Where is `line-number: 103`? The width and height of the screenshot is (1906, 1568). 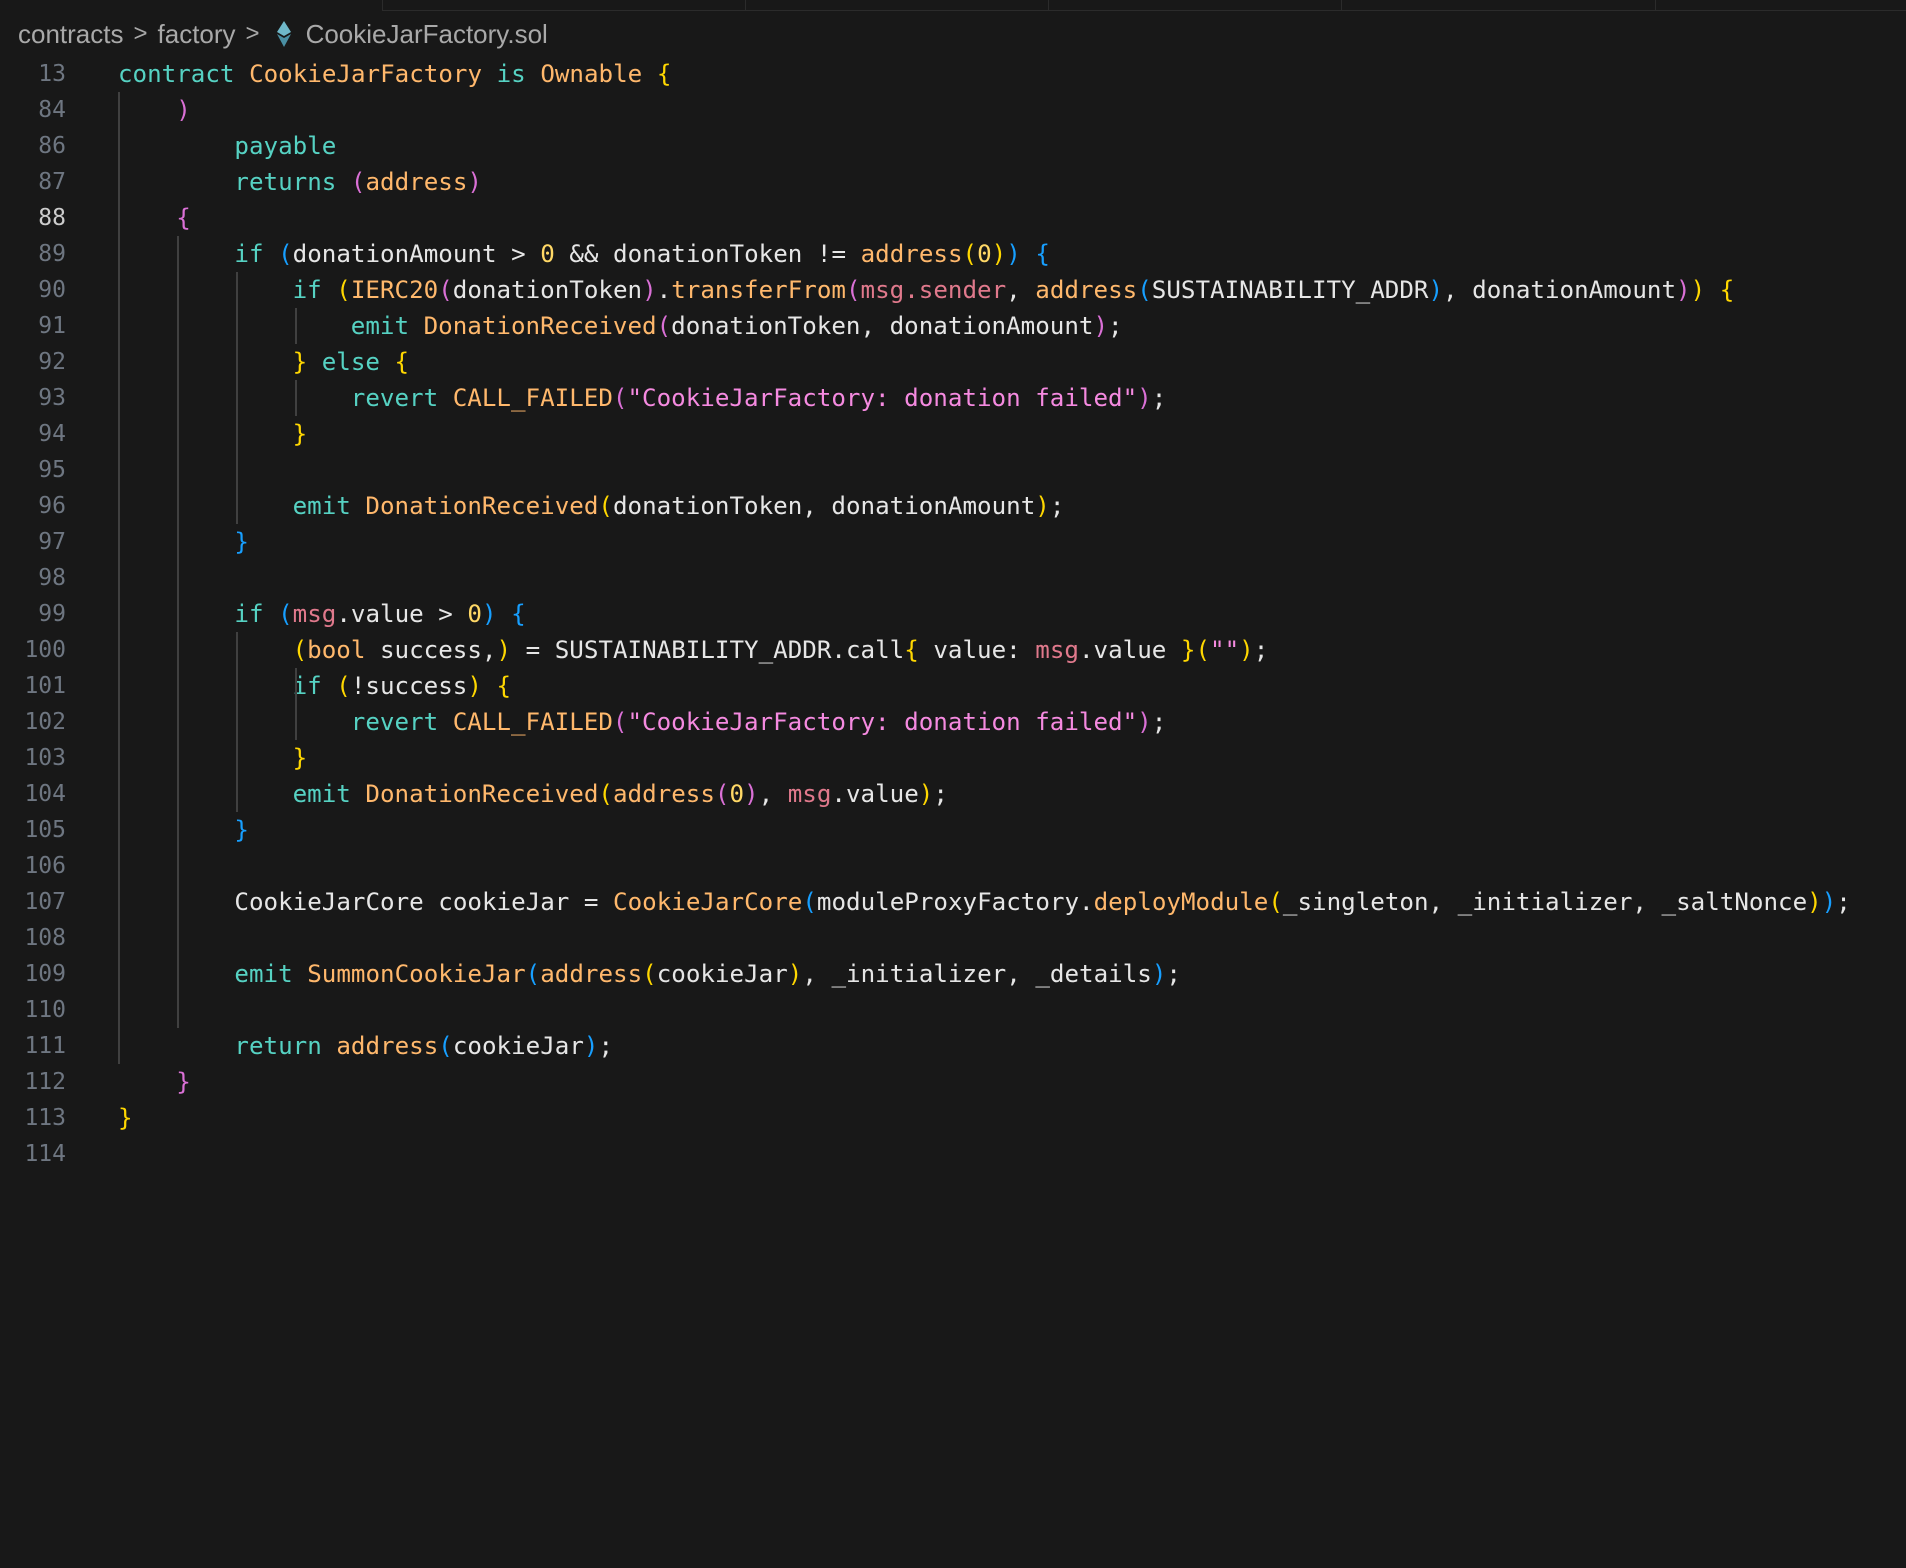 line-number: 103 is located at coordinates (45, 758).